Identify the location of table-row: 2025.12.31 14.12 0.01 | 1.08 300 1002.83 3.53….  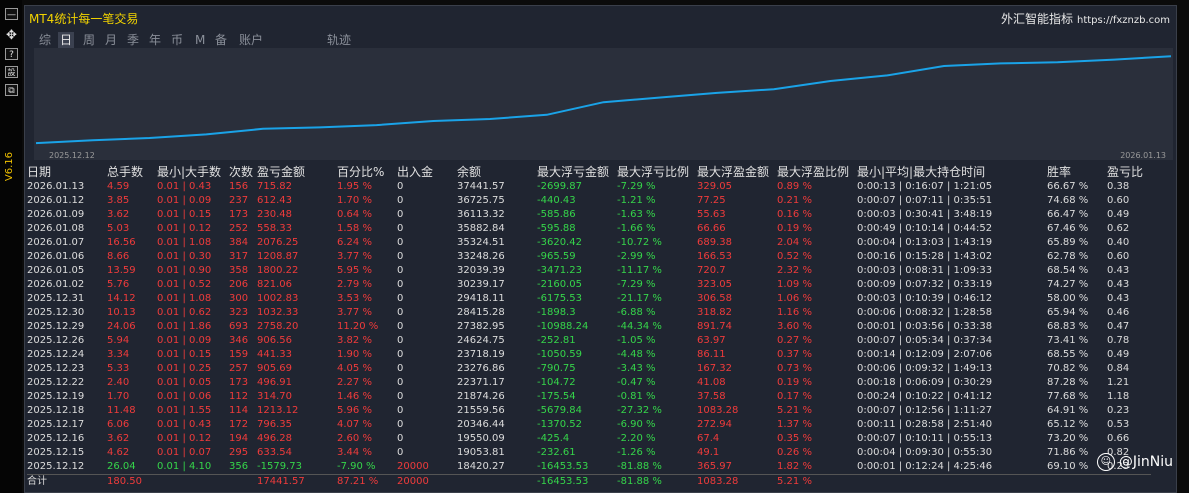
(589, 299).